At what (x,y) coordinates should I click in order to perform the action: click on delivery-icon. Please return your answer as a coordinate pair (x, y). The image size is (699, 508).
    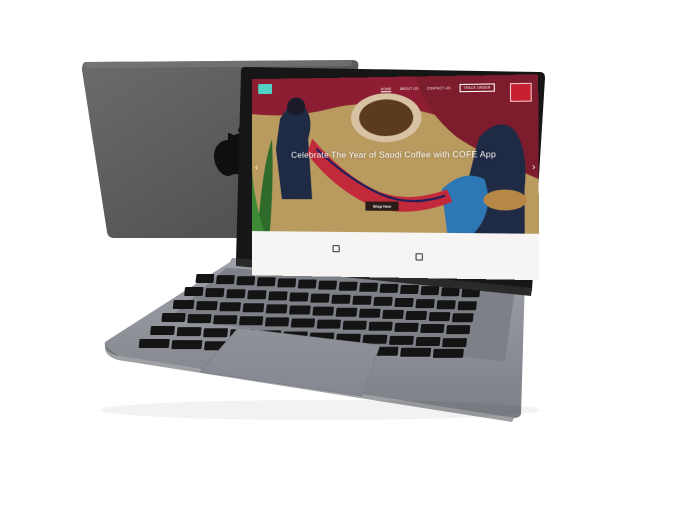
    Looking at the image, I should click on (336, 248).